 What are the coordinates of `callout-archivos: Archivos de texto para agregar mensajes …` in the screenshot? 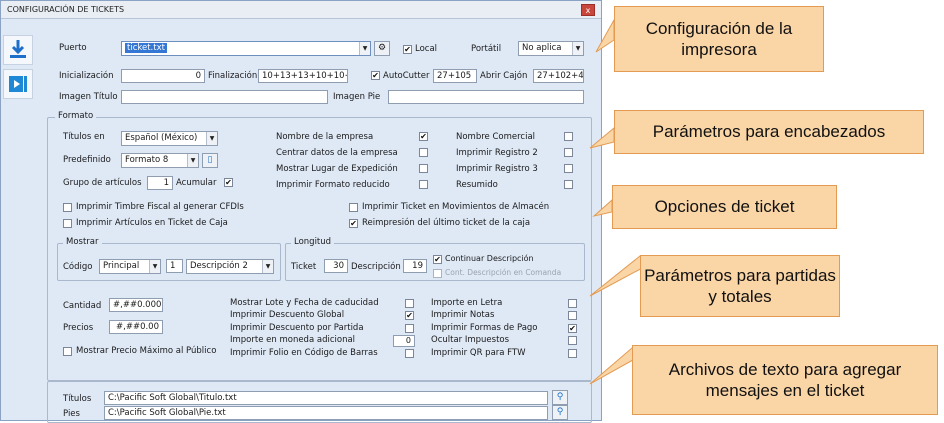 It's located at (785, 380).